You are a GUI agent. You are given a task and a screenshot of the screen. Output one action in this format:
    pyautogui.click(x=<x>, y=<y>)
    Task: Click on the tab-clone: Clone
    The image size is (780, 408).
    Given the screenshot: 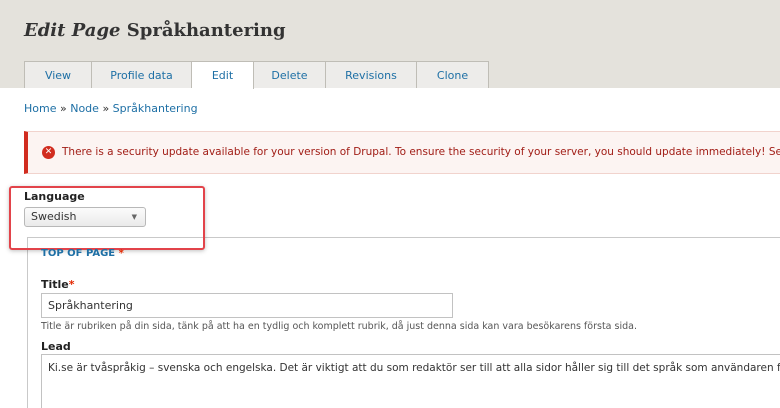 What is the action you would take?
    pyautogui.click(x=453, y=74)
    